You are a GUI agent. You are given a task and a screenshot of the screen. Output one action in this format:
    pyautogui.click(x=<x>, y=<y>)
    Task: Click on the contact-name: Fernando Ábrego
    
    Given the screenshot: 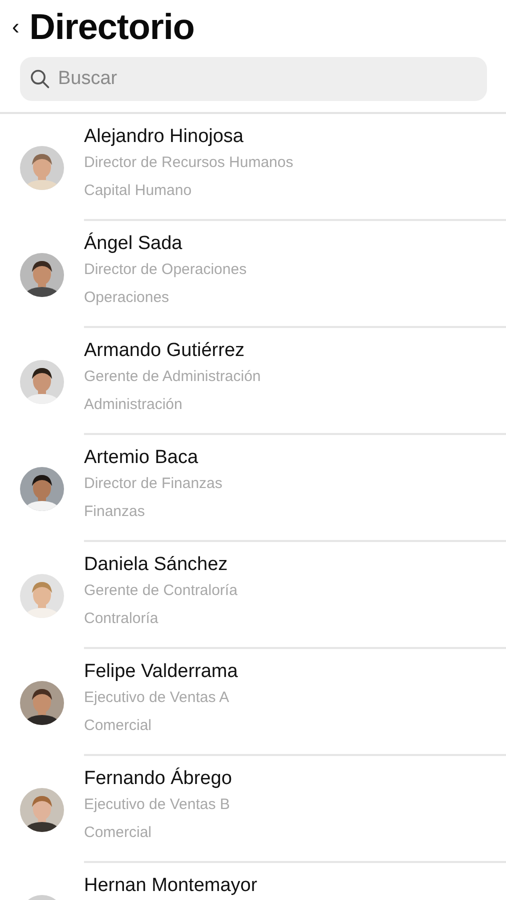 What is the action you would take?
    pyautogui.click(x=295, y=779)
    